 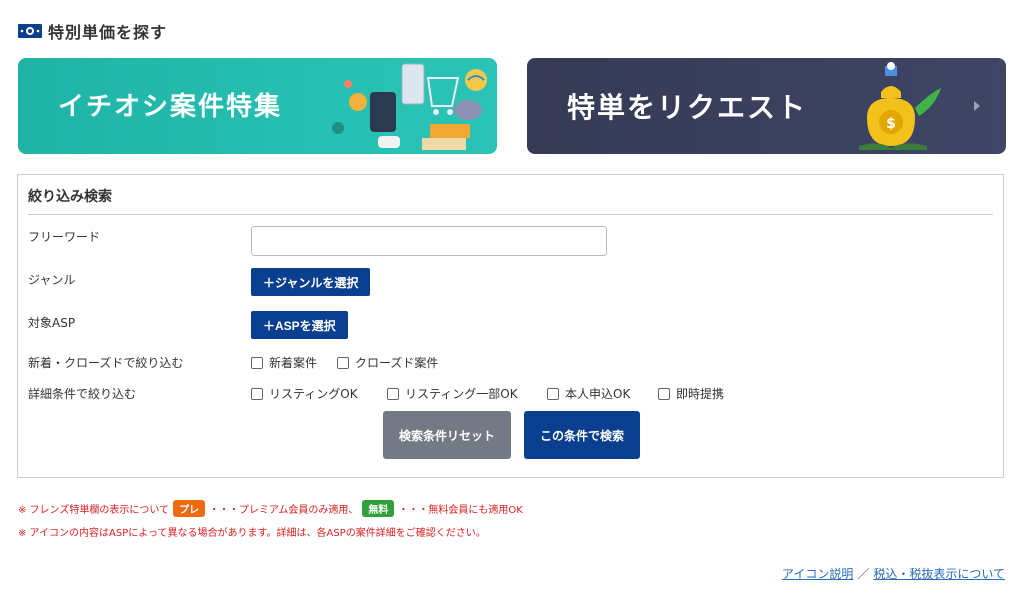 I want to click on special-rate-request-banner: 特単をリクエスト $, so click(x=766, y=106).